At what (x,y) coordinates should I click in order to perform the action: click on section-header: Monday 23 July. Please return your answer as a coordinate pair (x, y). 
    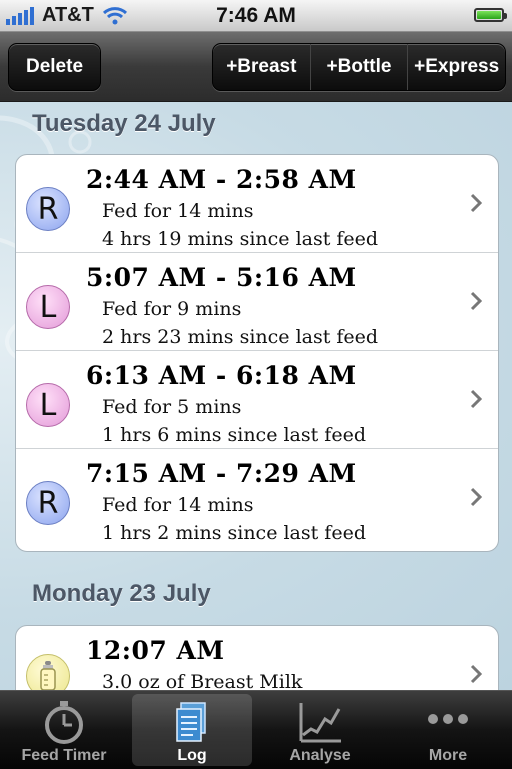
    Looking at the image, I should click on (121, 593).